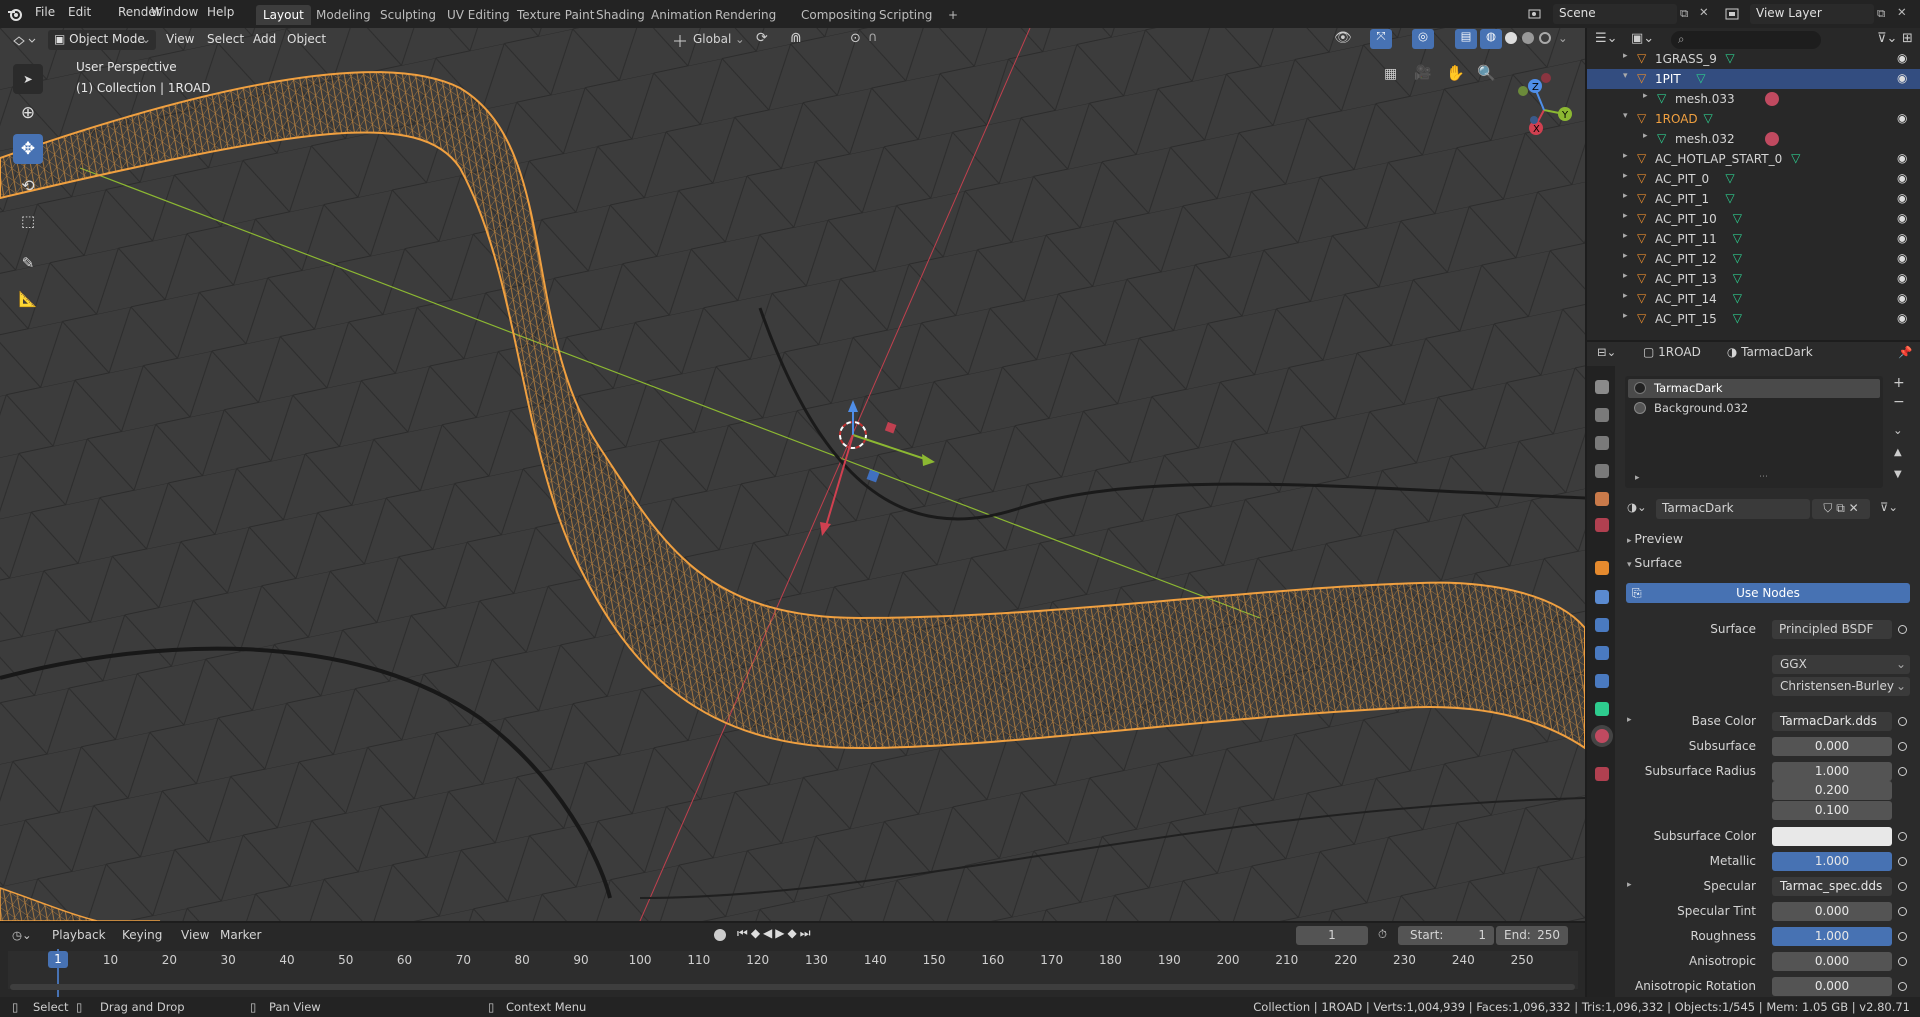 This screenshot has width=1920, height=1017. I want to click on menu-edit: Edit, so click(79, 12).